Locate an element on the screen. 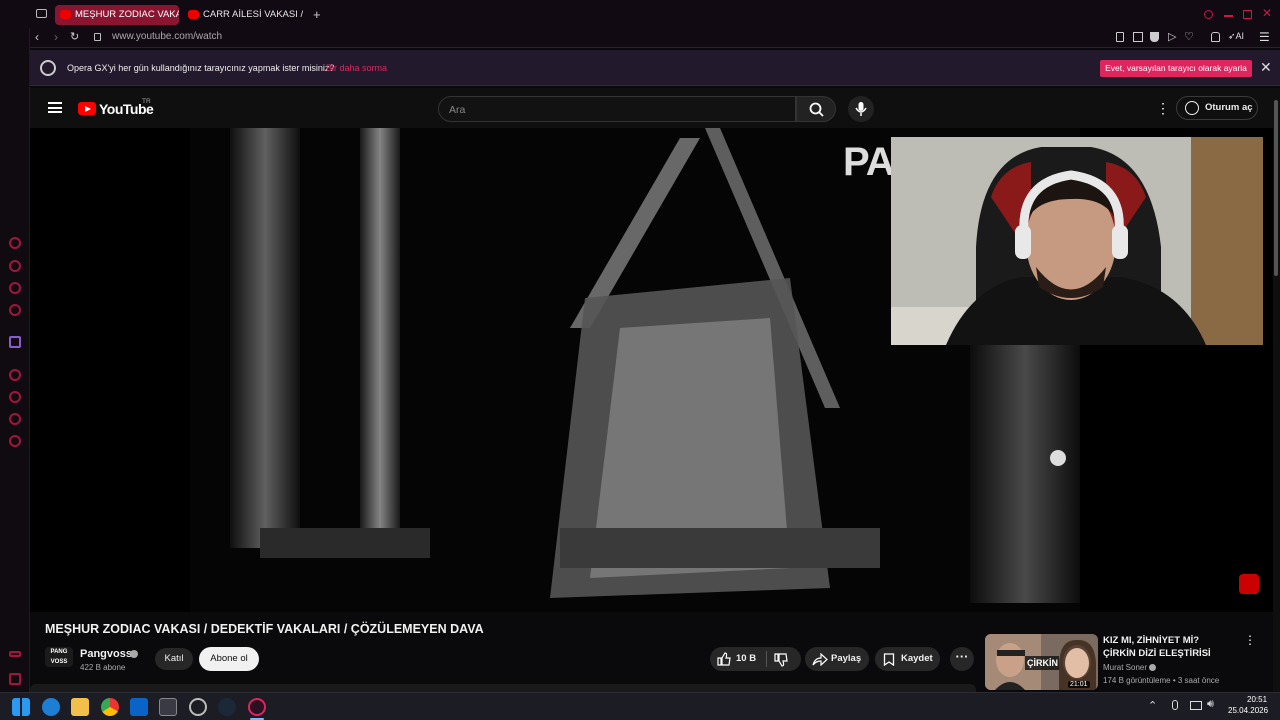 This screenshot has height=720, width=1280. country-code: TR is located at coordinates (146, 101).